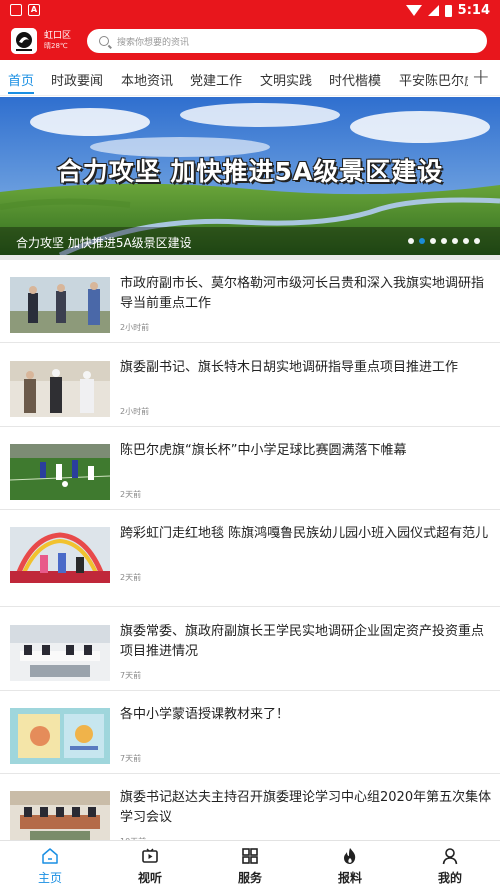 This screenshot has width=500, height=888. What do you see at coordinates (302, 293) in the screenshot?
I see `news-title: 市政府副市长、莫尔格勒河市级河长吕贵和深入我旗实地调研指导当前重点工作` at bounding box center [302, 293].